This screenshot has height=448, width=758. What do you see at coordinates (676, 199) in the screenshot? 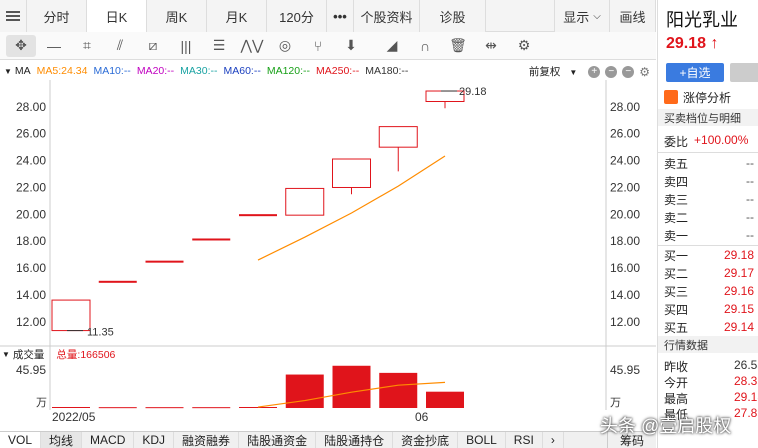
I see `ask-label: 卖三` at bounding box center [676, 199].